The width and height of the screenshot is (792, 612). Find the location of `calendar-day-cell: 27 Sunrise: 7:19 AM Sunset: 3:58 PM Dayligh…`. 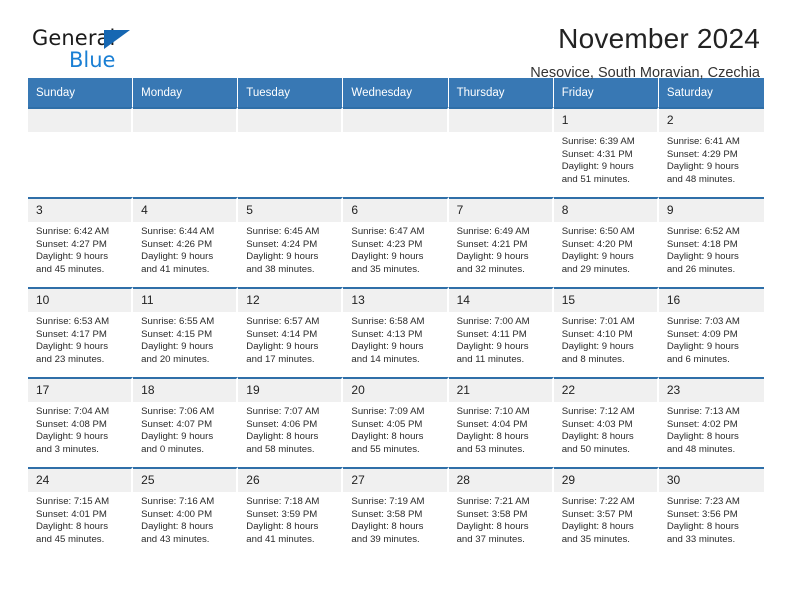

calendar-day-cell: 27 Sunrise: 7:19 AM Sunset: 3:58 PM Dayligh… is located at coordinates (396, 512).